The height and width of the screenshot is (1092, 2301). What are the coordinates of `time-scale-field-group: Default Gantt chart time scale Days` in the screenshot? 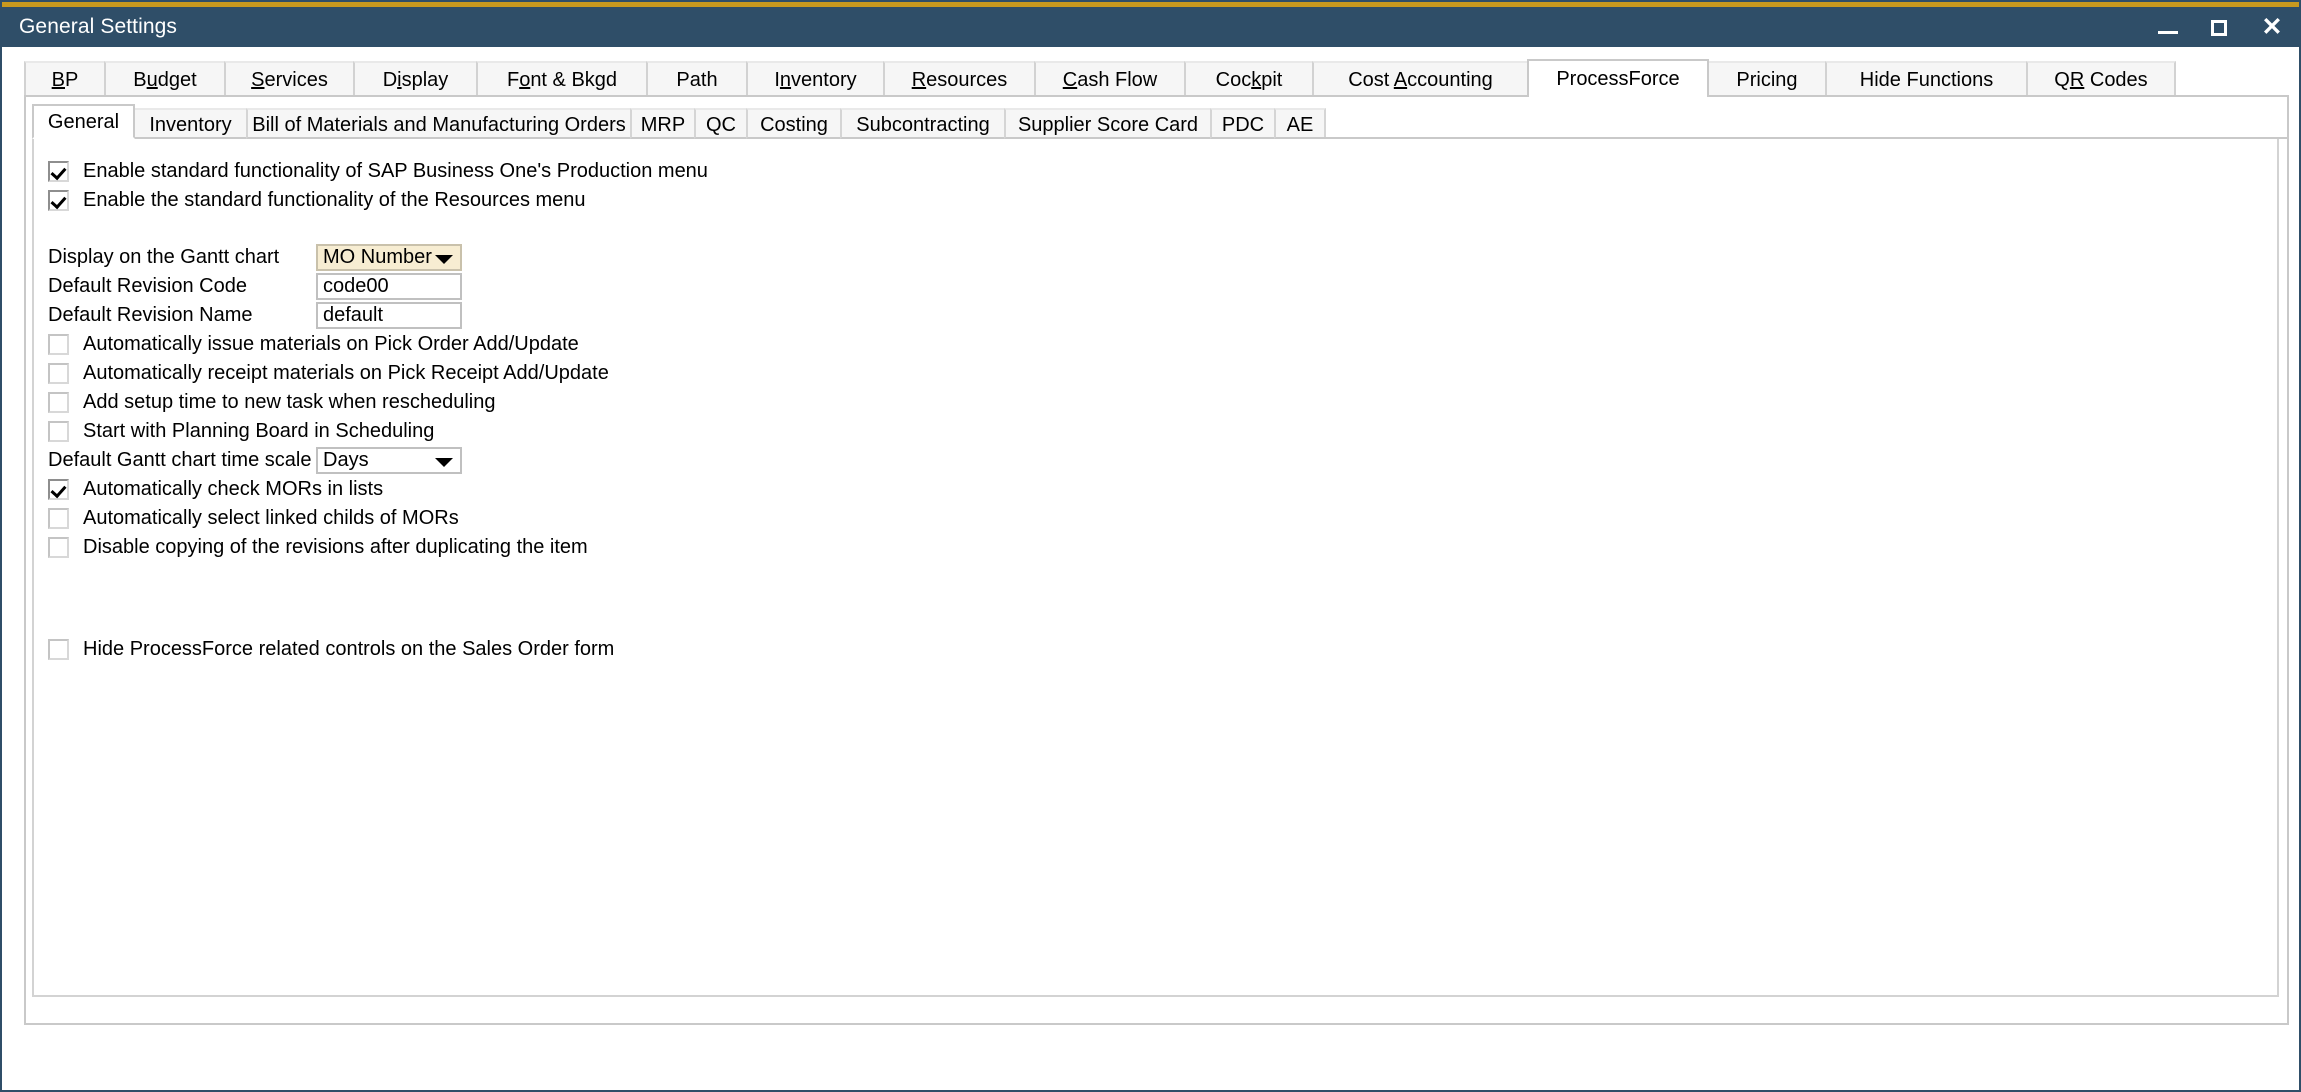 It's located at (1162, 460).